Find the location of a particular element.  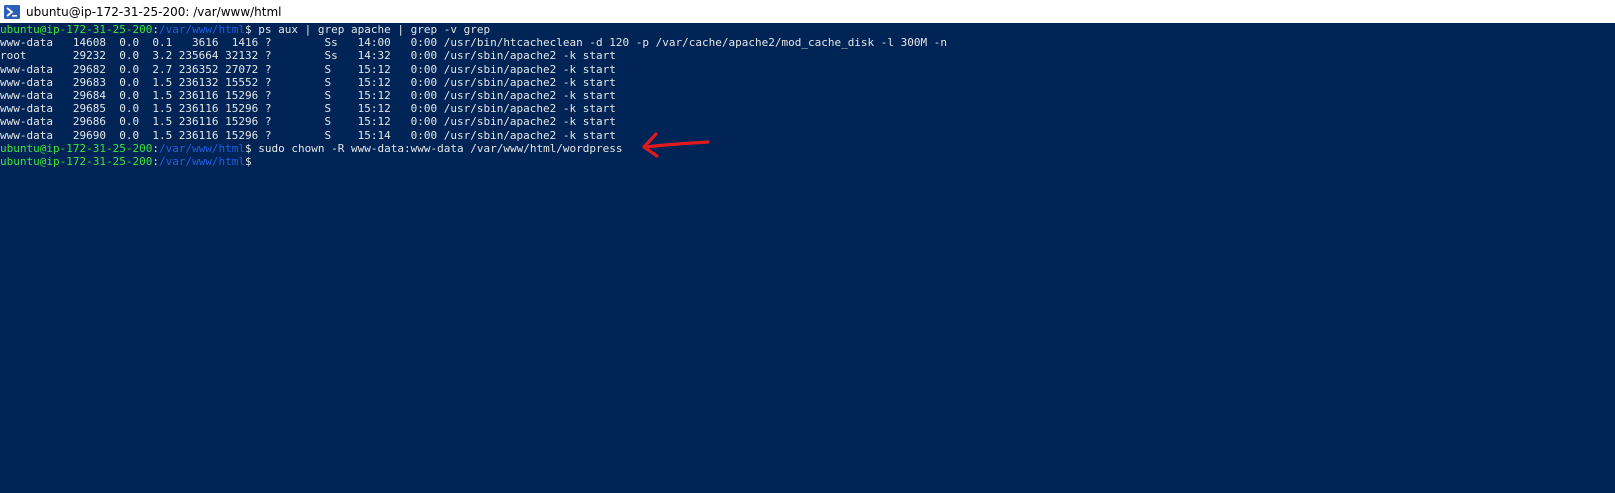

command-line: ubuntu@ip-172-31-25-200:/var/www/html$ is located at coordinates (807, 161).